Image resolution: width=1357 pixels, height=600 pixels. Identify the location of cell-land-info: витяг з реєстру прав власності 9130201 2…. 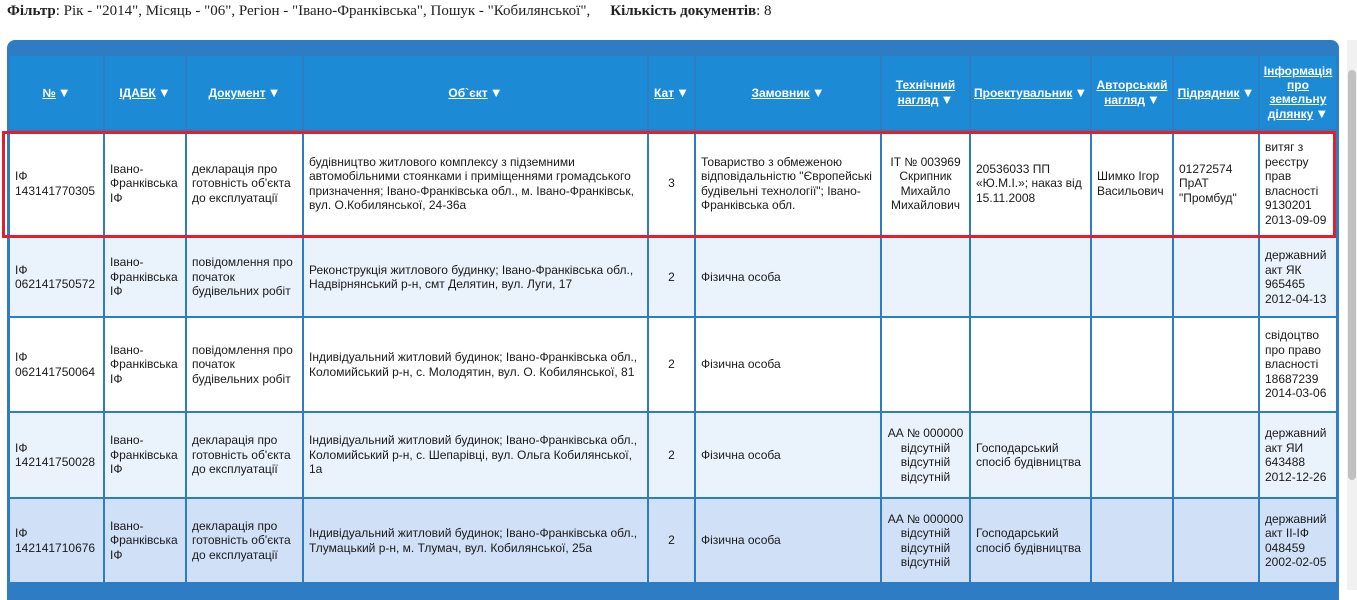
(1298, 183).